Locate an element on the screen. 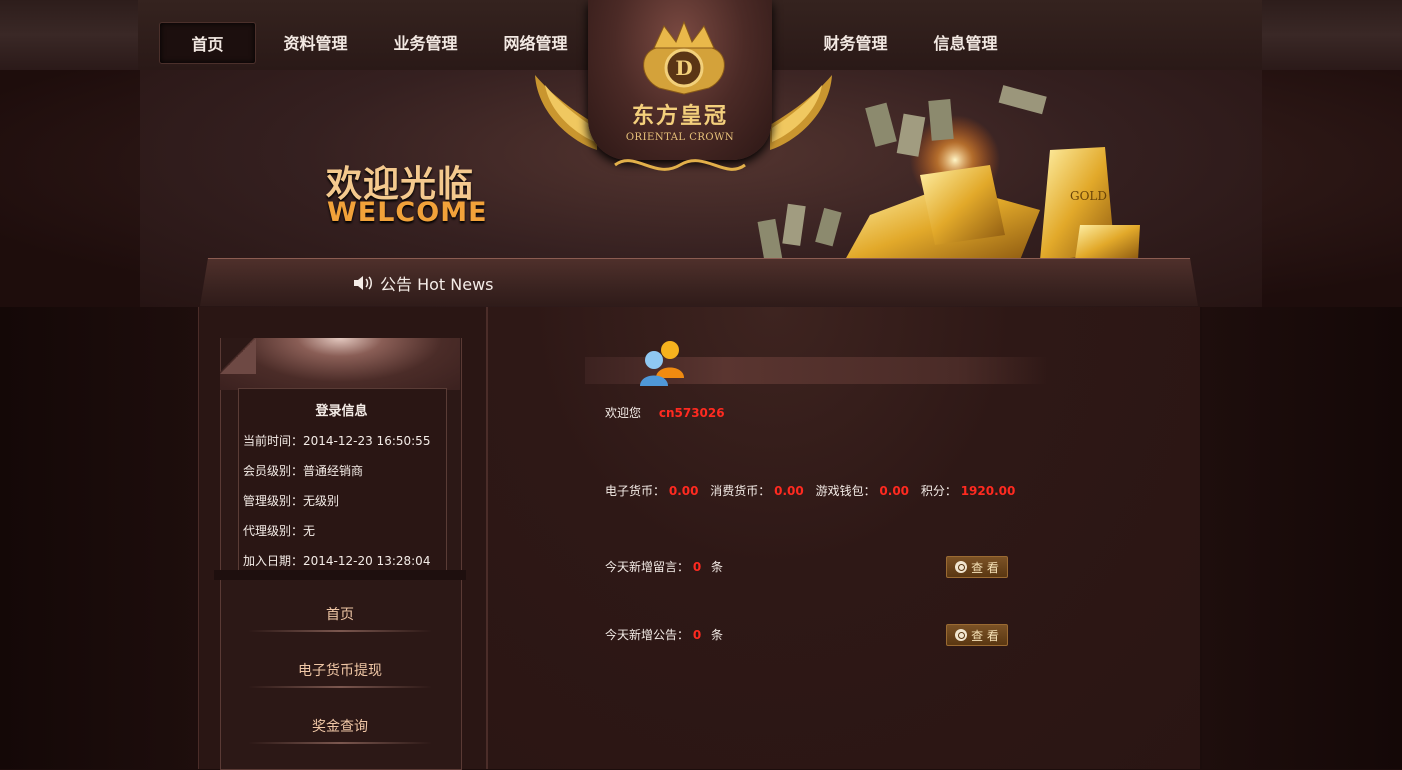 The height and width of the screenshot is (770, 1402). login-join-date: 加入日期：2014-12-20 13:28:04 is located at coordinates (337, 561).